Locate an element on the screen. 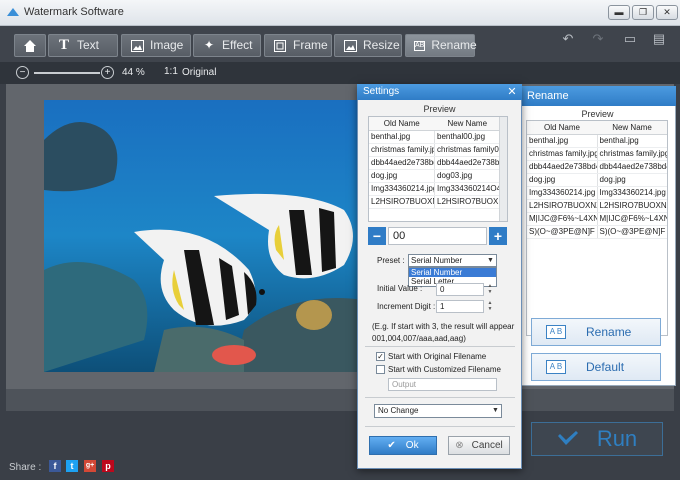  minimize-button: ▬ is located at coordinates (619, 12).